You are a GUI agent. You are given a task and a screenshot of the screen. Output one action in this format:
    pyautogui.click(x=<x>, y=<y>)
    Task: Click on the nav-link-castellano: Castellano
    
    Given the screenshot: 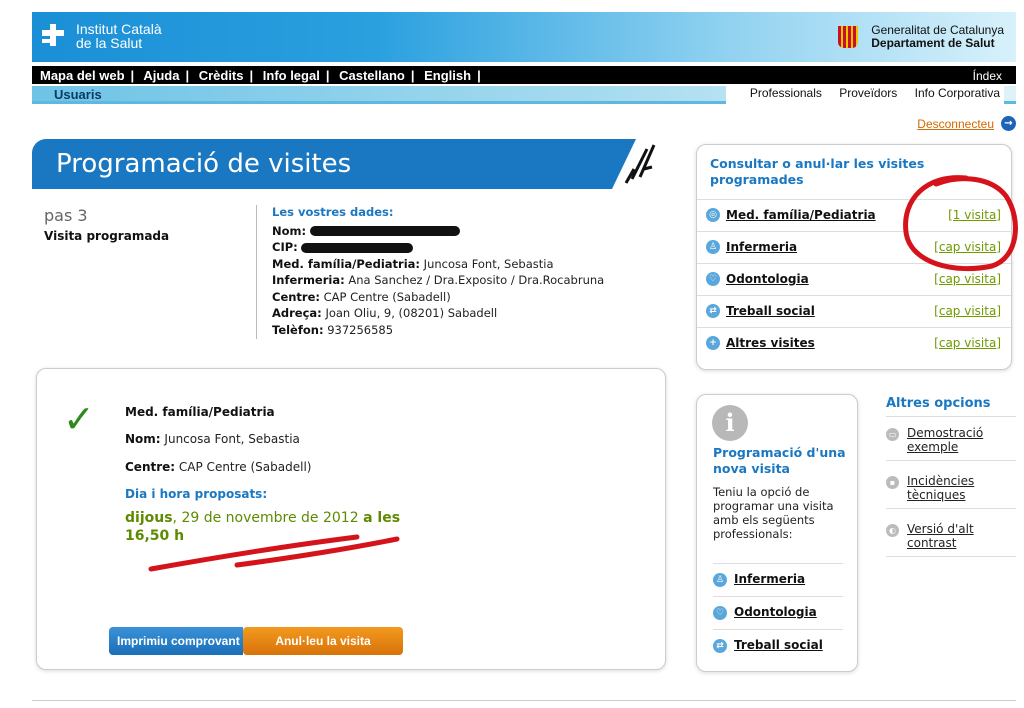 What is the action you would take?
    pyautogui.click(x=372, y=75)
    